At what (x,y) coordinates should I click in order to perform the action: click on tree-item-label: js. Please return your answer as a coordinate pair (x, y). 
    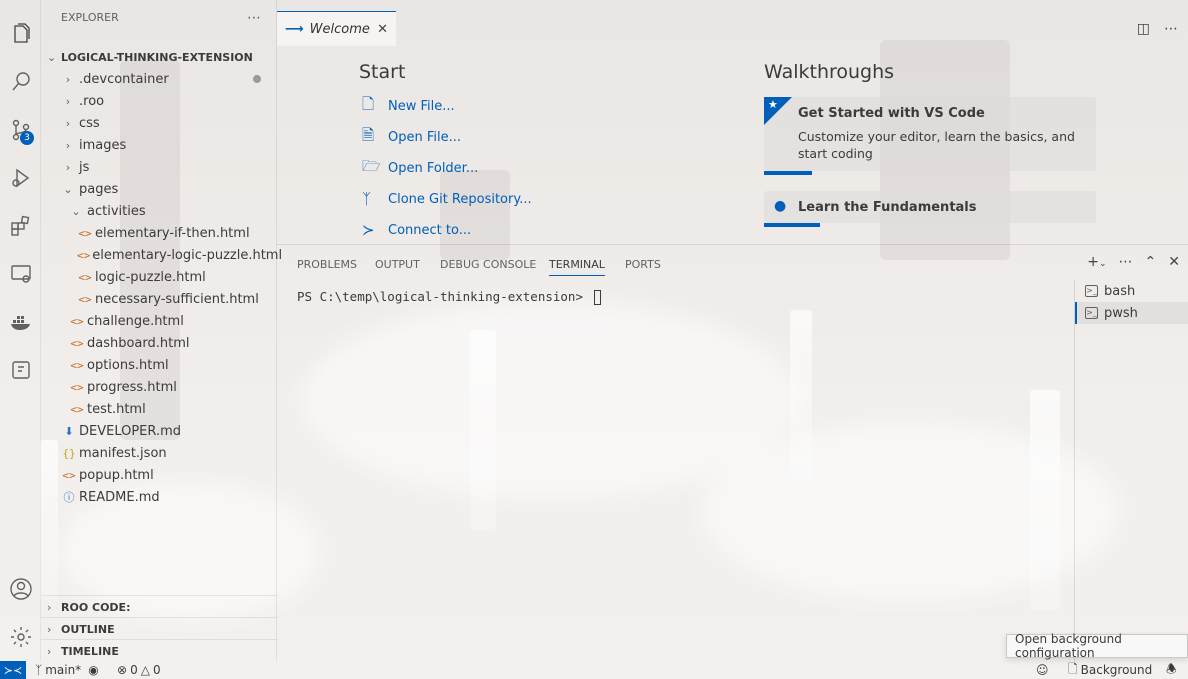
    Looking at the image, I should click on (84, 167).